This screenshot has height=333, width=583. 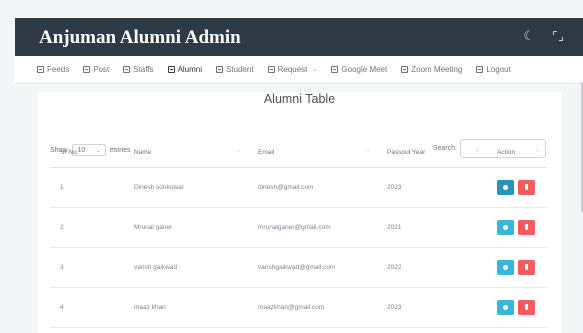 What do you see at coordinates (517, 153) in the screenshot?
I see `column-header-action: Action ↑↓` at bounding box center [517, 153].